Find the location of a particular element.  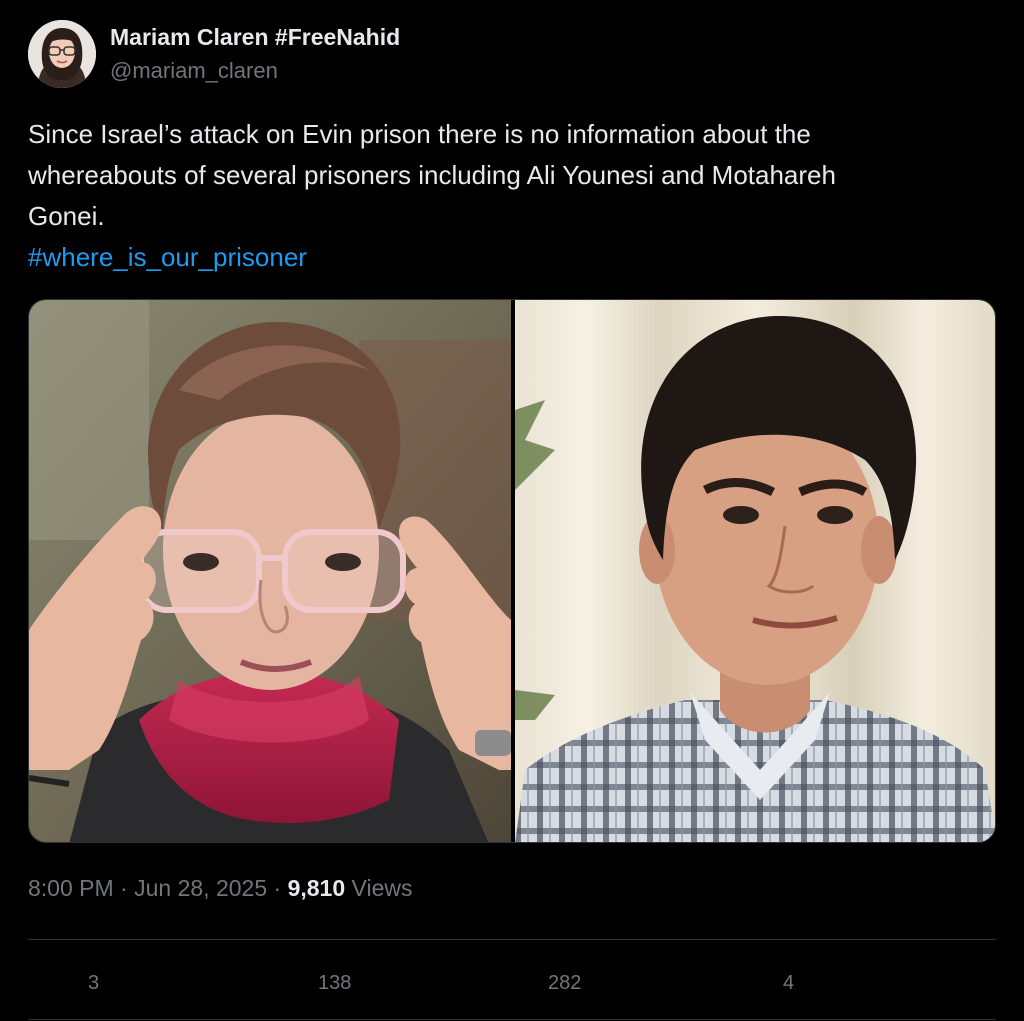

hashtag-link: #where_is_our_prisoner is located at coordinates (508, 257).